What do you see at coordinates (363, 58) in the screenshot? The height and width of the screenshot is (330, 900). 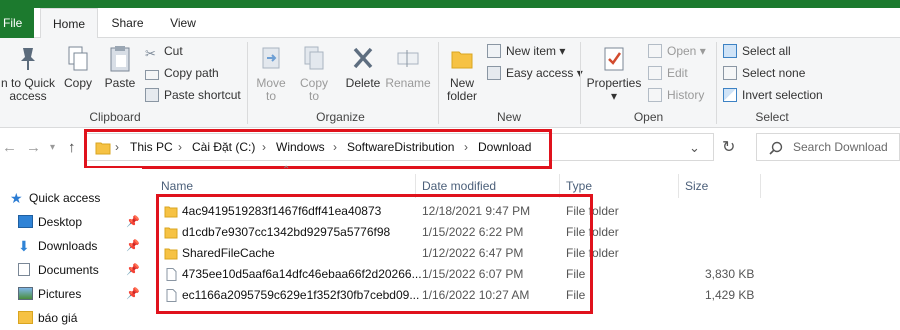 I see `delete-x-icon` at bounding box center [363, 58].